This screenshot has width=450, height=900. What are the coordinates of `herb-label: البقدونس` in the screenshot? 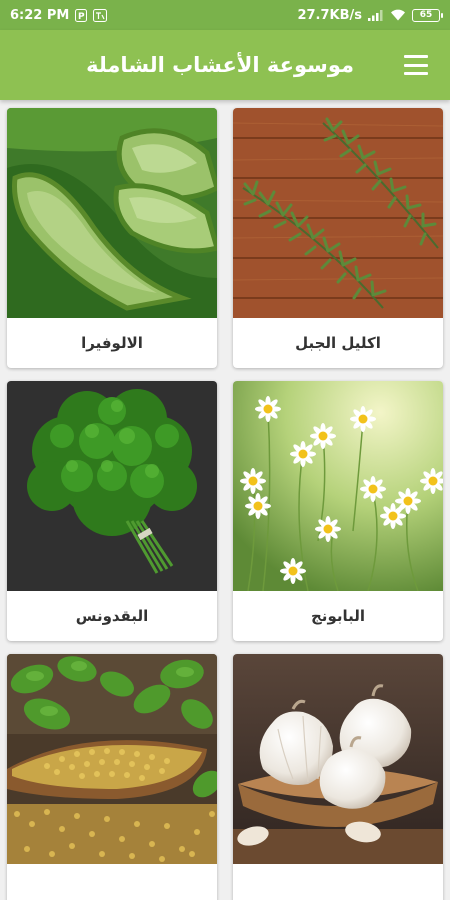 It's located at (112, 616).